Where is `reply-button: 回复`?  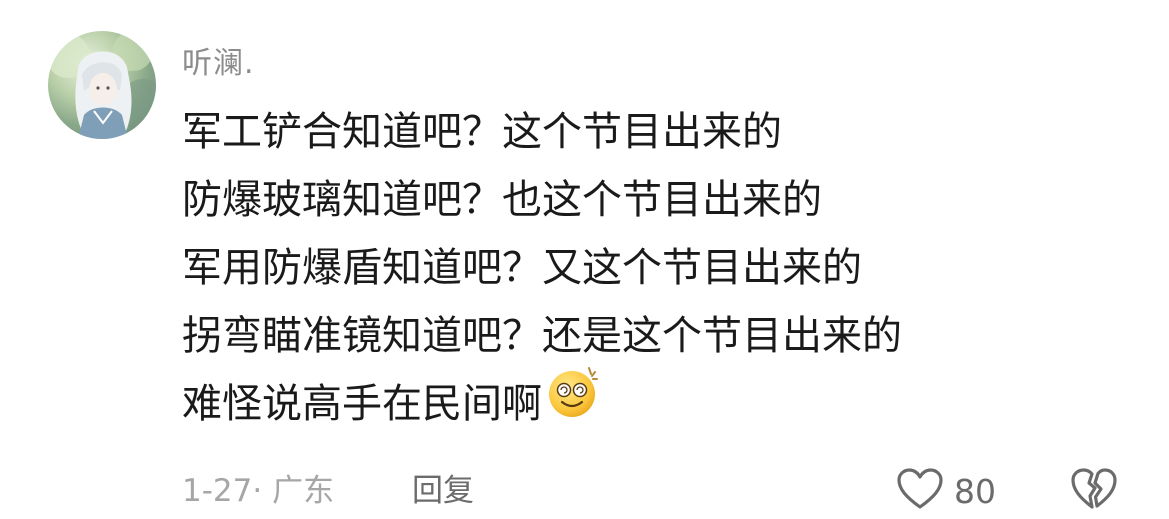 reply-button: 回复 is located at coordinates (443, 491).